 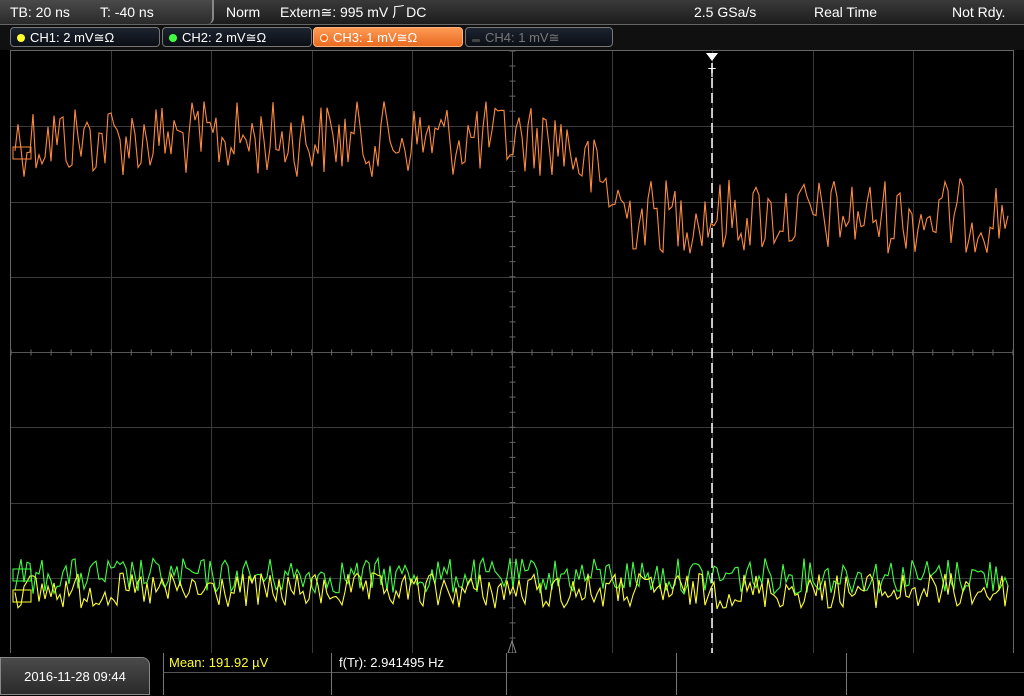 What do you see at coordinates (979, 12) in the screenshot?
I see `trigger-status: Not Rdy.` at bounding box center [979, 12].